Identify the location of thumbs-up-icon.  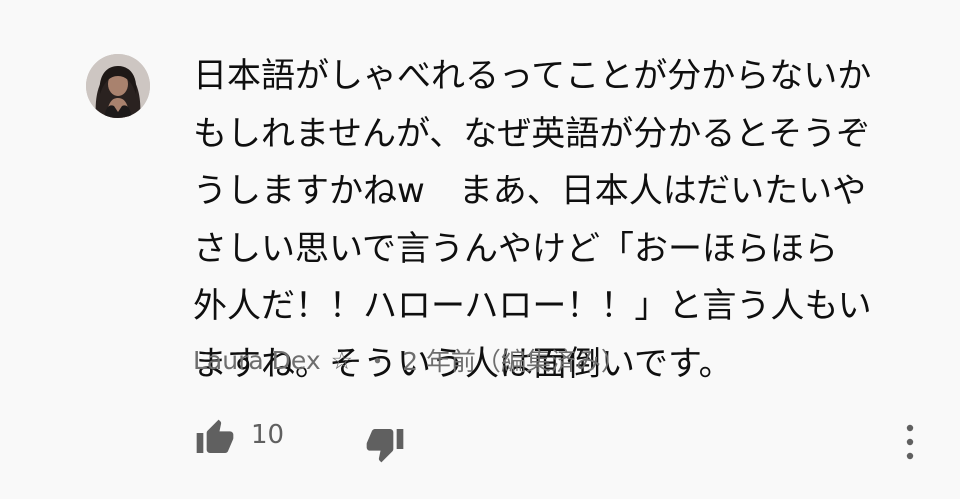
(215, 436).